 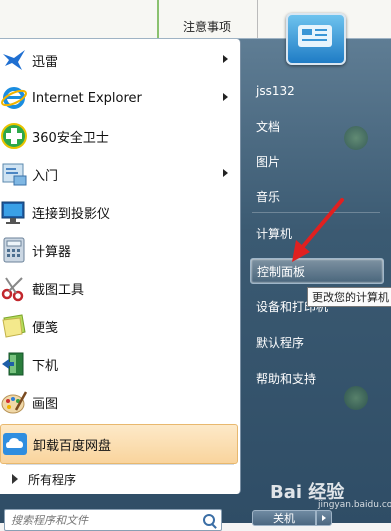 I want to click on program-item-internet-explorer: Internet Explorer, so click(x=119, y=98).